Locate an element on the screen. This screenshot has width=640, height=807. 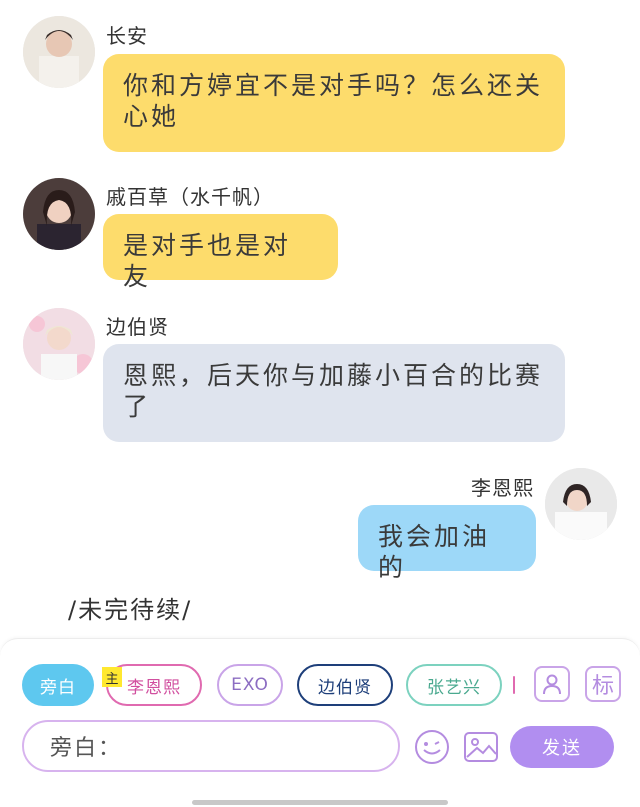
avatar-byun-baekhyun is located at coordinates (59, 344).